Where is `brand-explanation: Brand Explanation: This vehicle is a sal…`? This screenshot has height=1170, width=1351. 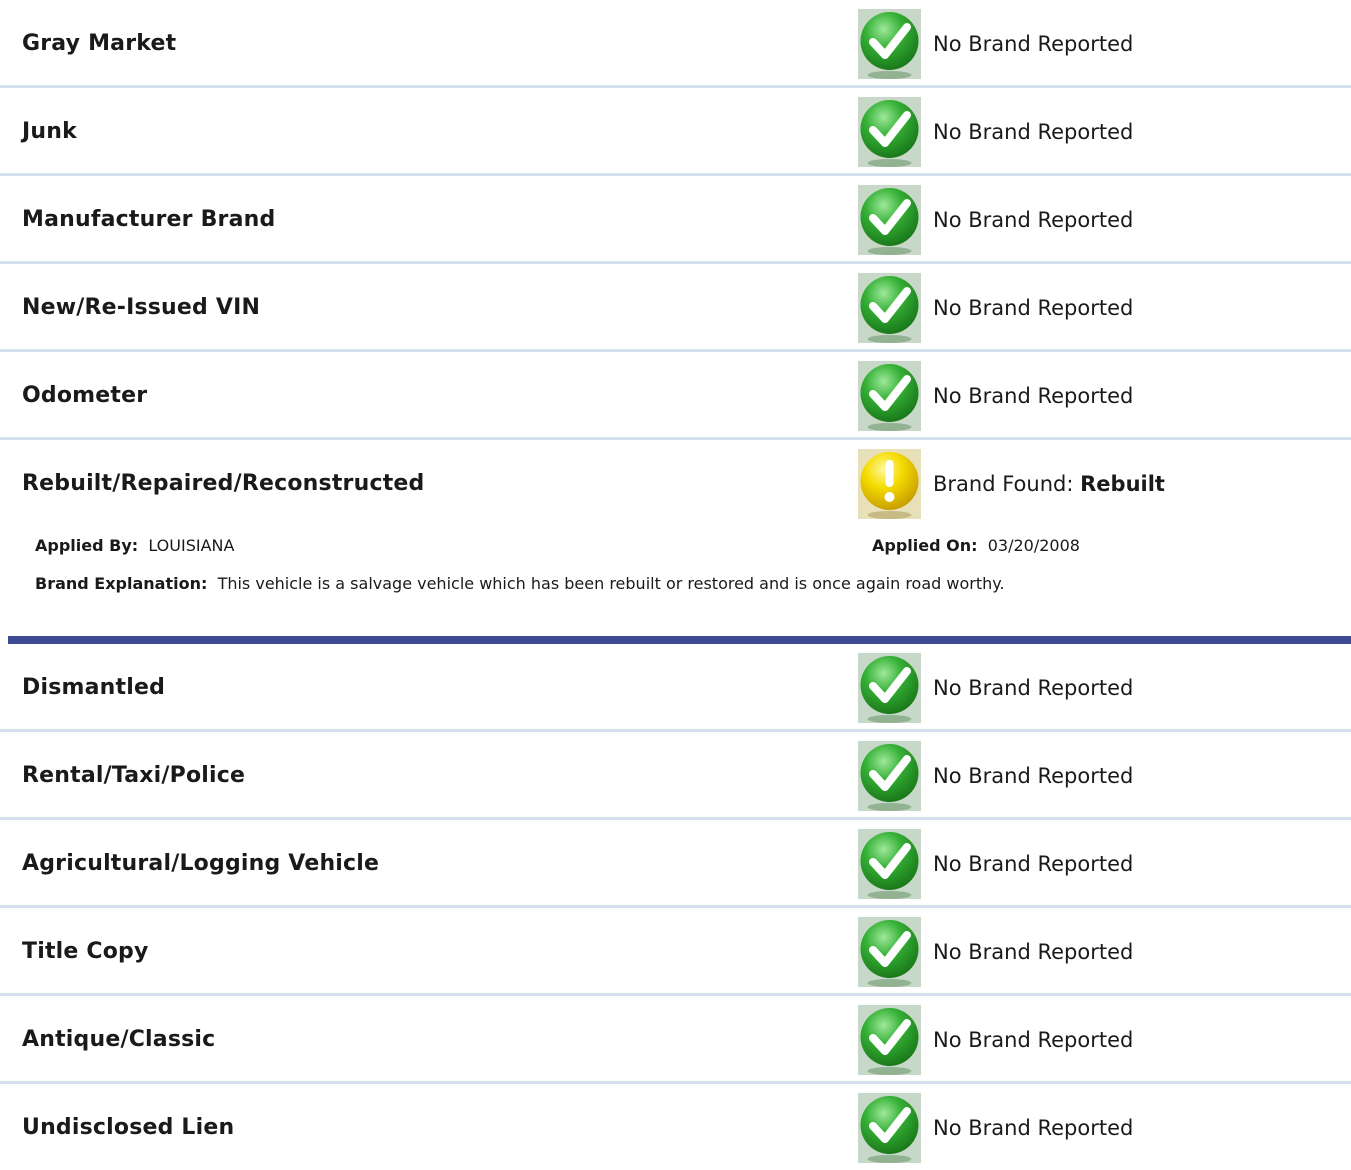 brand-explanation: Brand Explanation: This vehicle is a sal… is located at coordinates (520, 583).